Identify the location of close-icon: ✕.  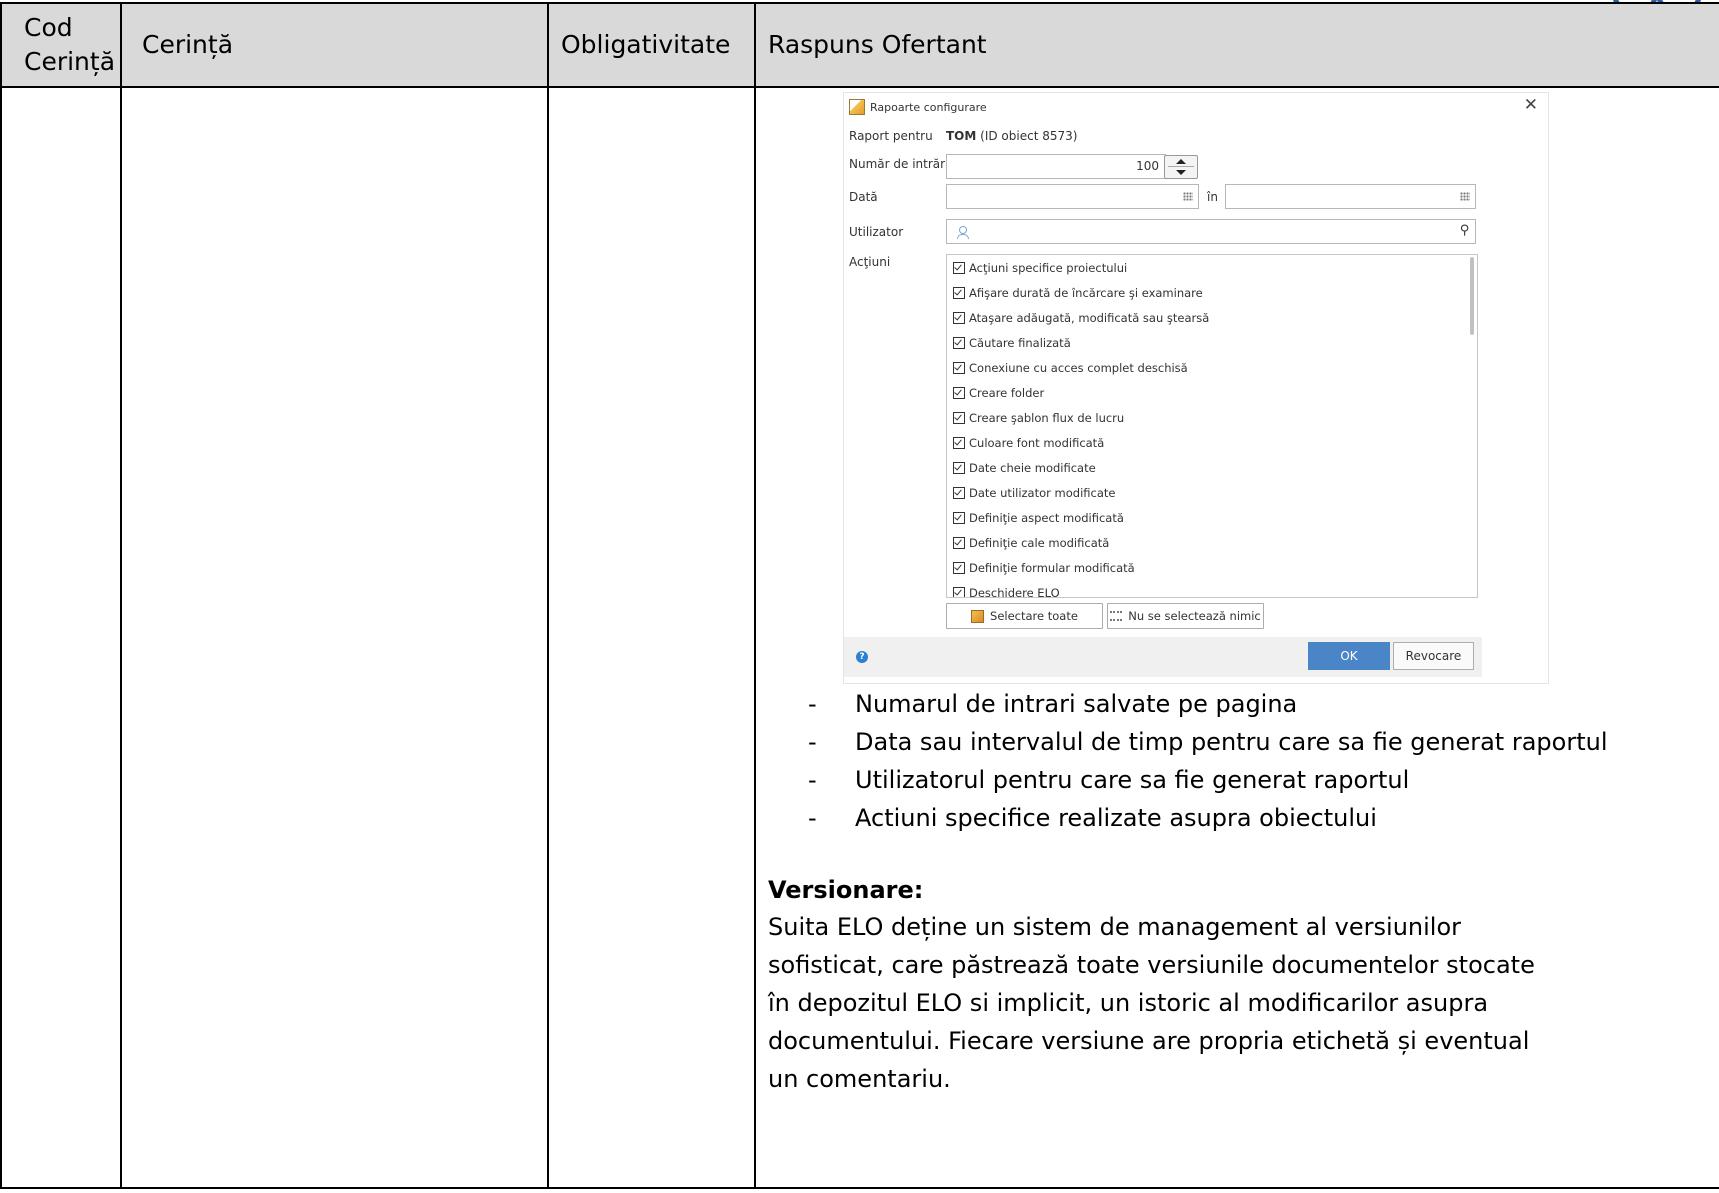
(1531, 105).